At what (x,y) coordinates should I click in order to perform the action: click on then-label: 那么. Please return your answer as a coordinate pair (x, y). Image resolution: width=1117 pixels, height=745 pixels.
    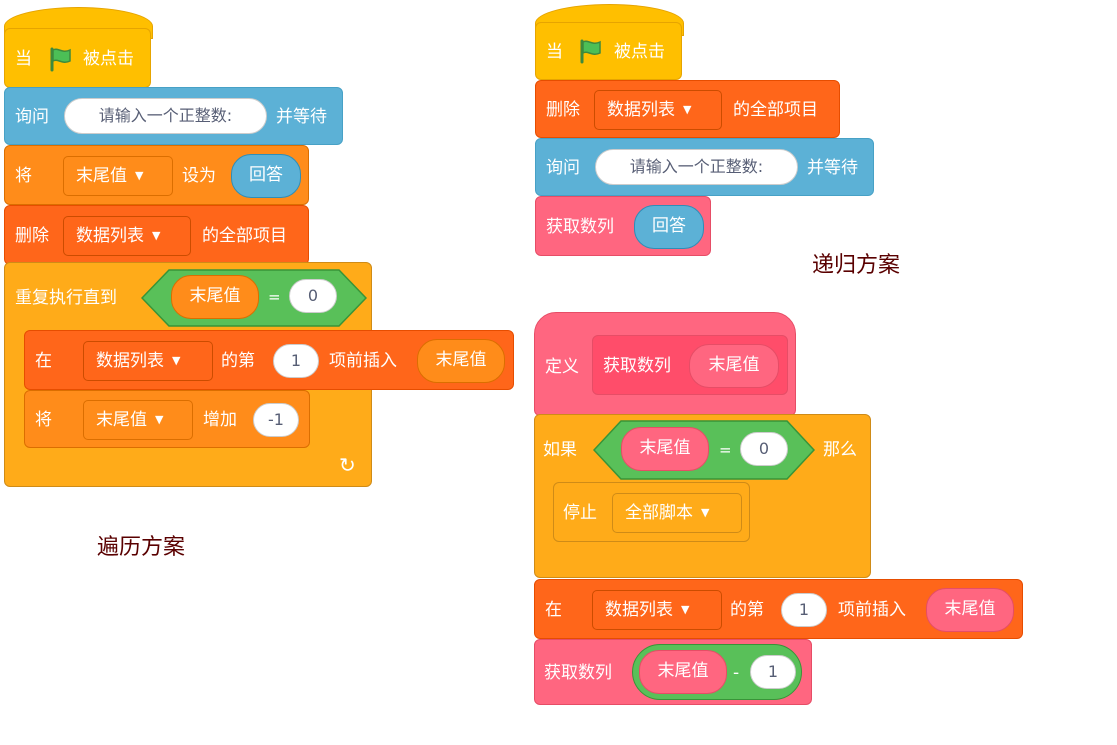
    Looking at the image, I should click on (840, 450).